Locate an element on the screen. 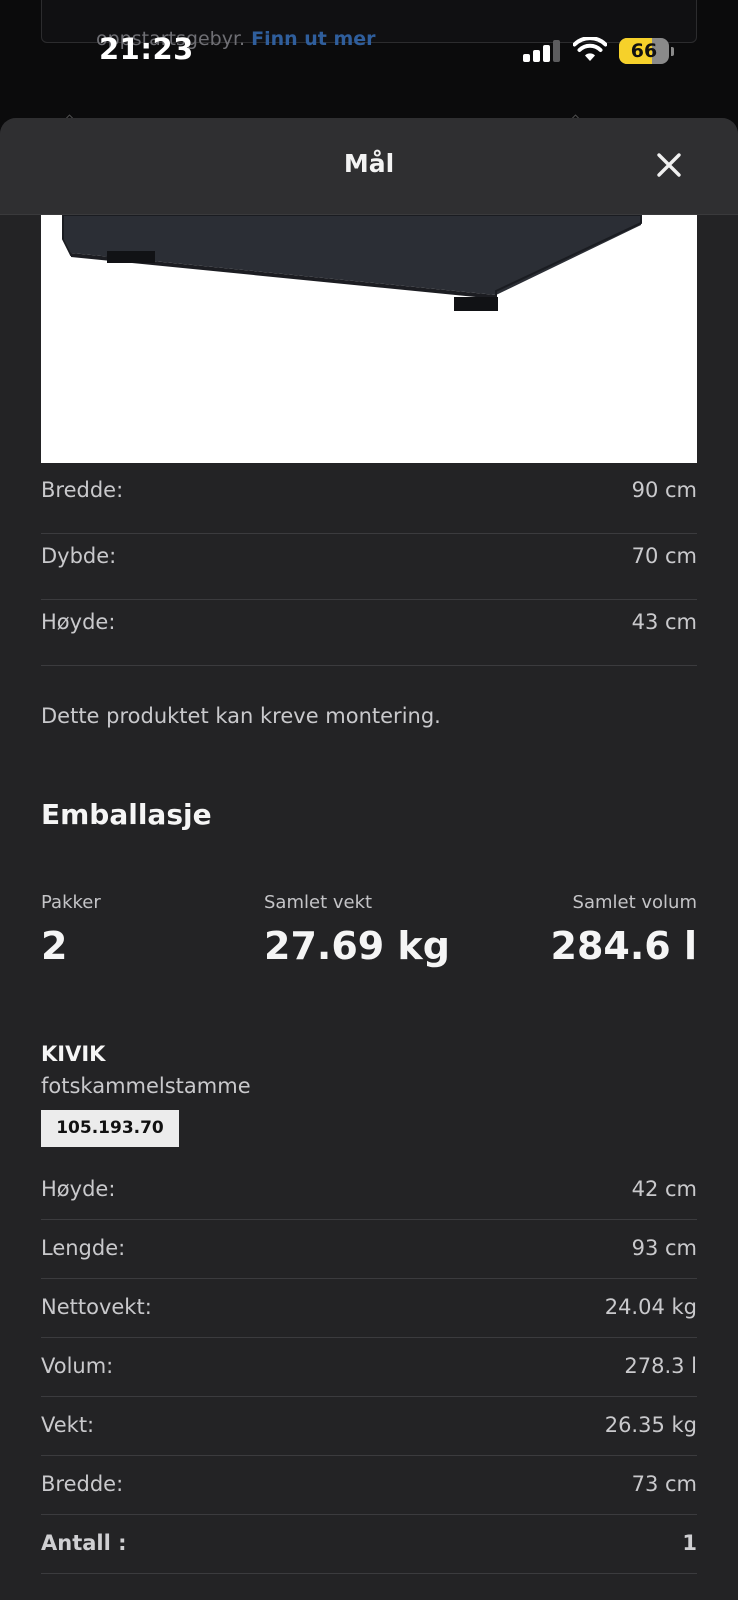 The width and height of the screenshot is (738, 1600). sheet-header: Mål is located at coordinates (369, 166).